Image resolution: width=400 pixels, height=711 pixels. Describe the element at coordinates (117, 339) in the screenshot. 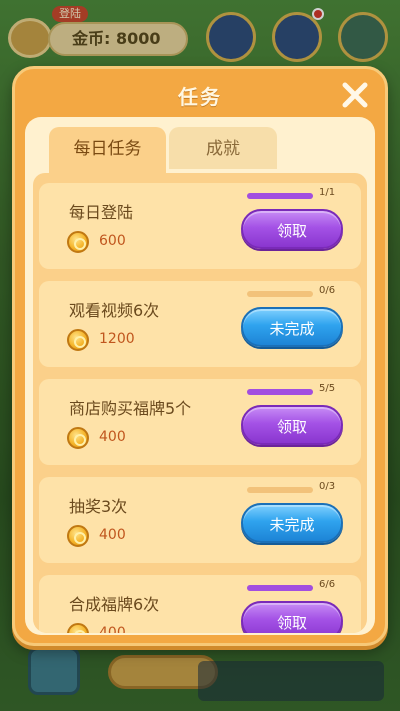

I see `task-reward: 1200` at that location.